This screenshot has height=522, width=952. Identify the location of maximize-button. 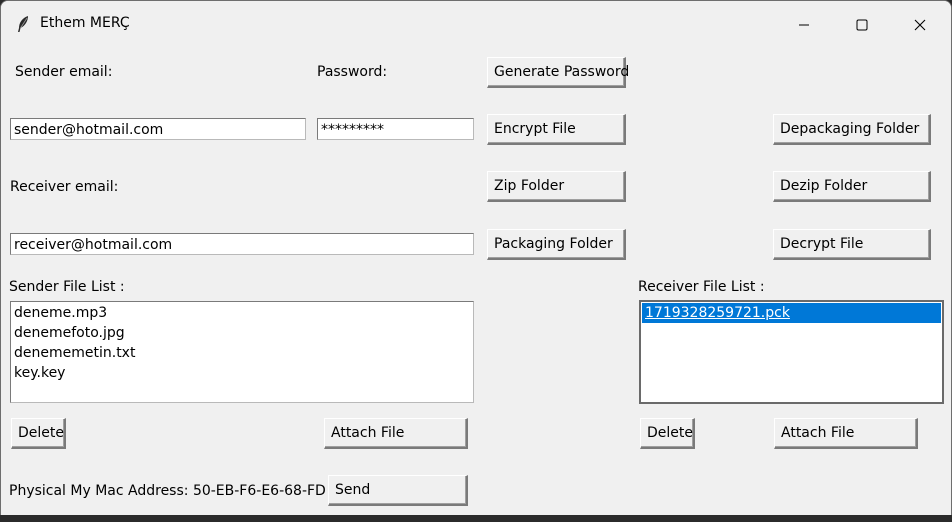
(862, 25).